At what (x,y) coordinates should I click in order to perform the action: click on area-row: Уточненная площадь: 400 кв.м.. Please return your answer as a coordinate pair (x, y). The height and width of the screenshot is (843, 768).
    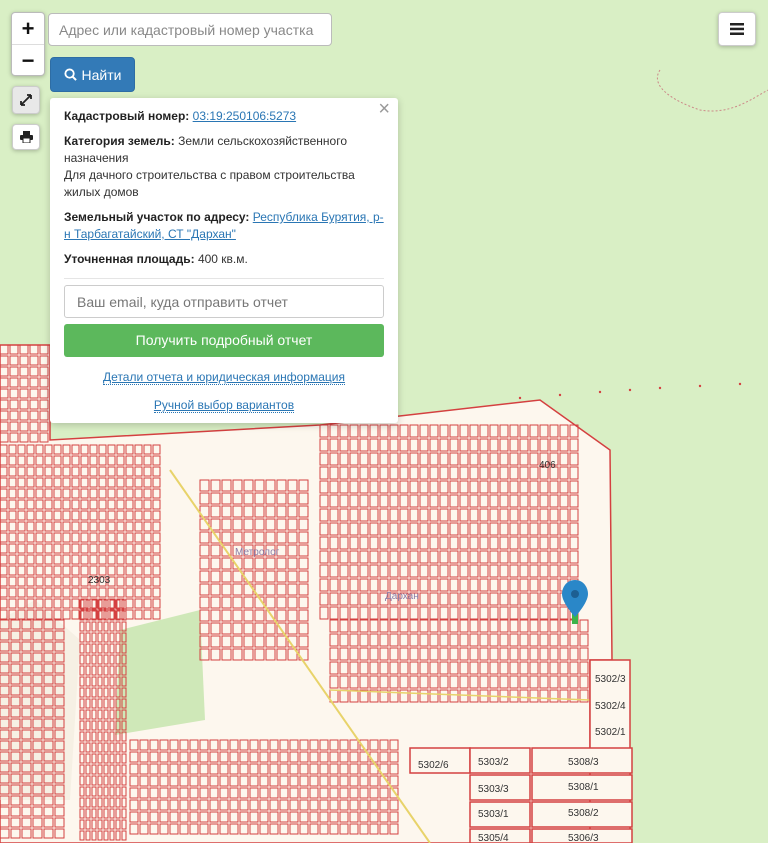
    Looking at the image, I should click on (156, 259).